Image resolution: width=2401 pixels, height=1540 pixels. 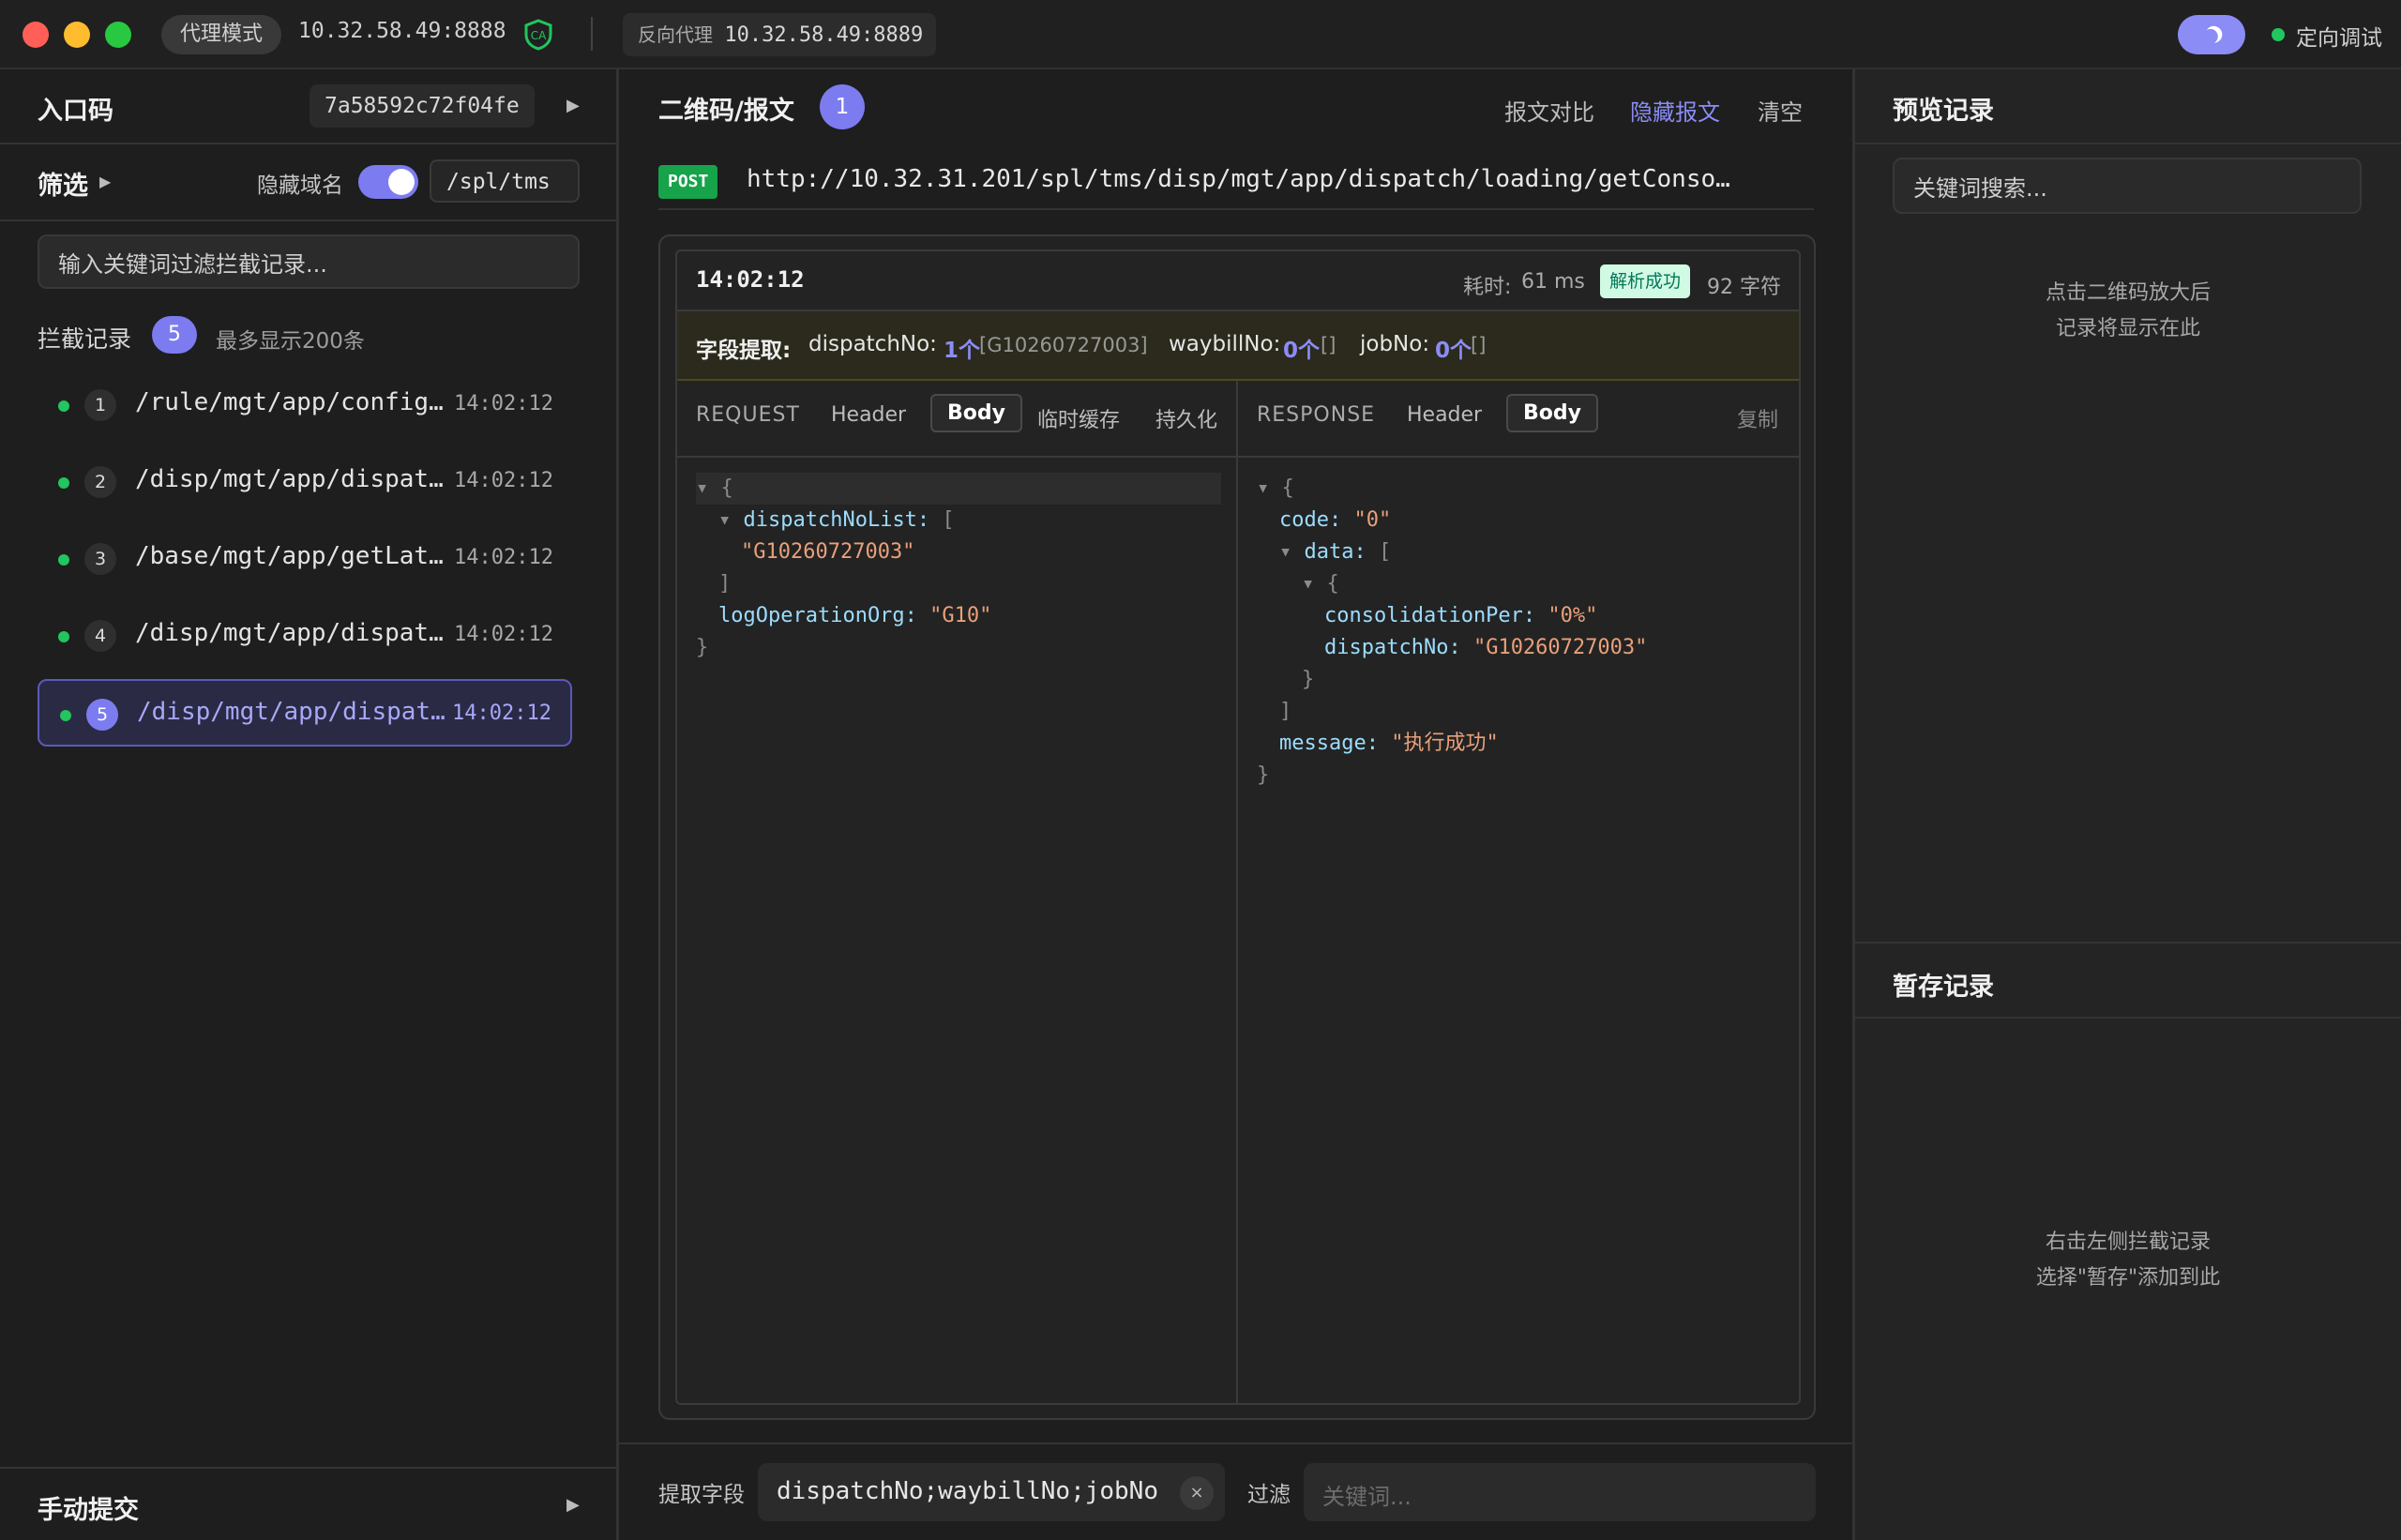 What do you see at coordinates (779, 34) in the screenshot?
I see `reverse-proxy-box: 反向代理 10.32.58.49:8889` at bounding box center [779, 34].